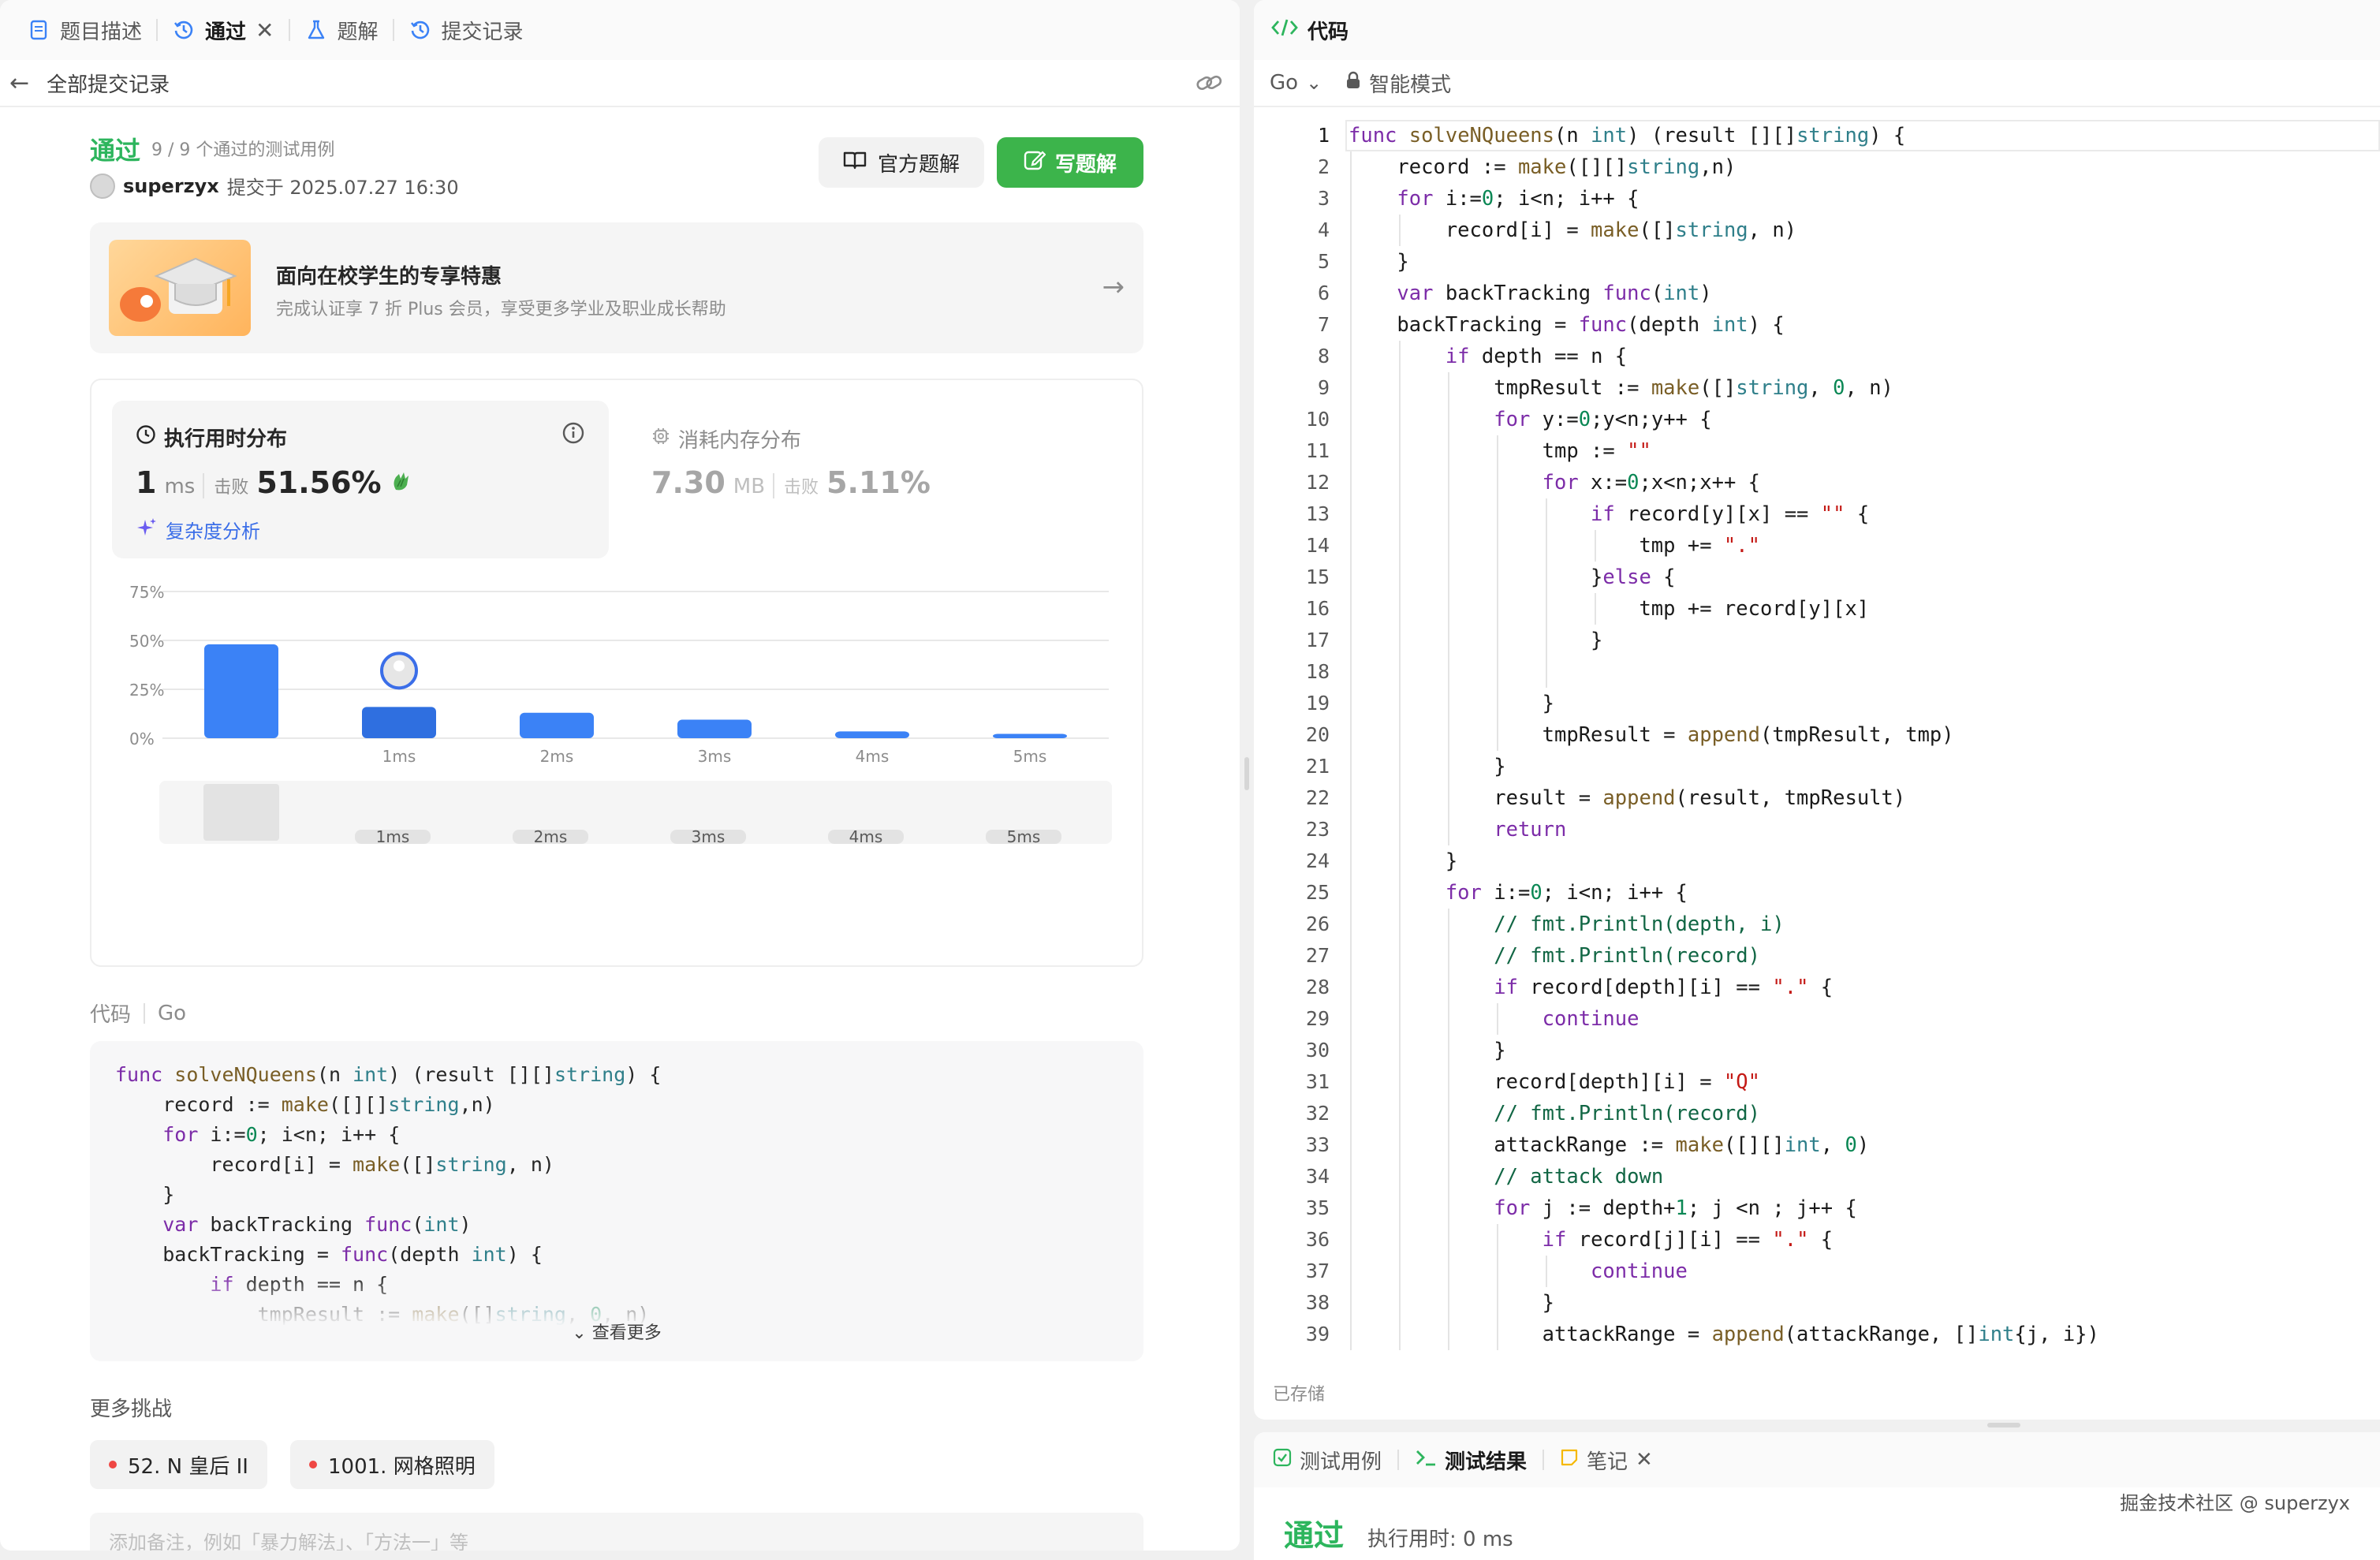  Describe the element at coordinates (84, 30) in the screenshot. I see `tab-description: 题目描述` at that location.